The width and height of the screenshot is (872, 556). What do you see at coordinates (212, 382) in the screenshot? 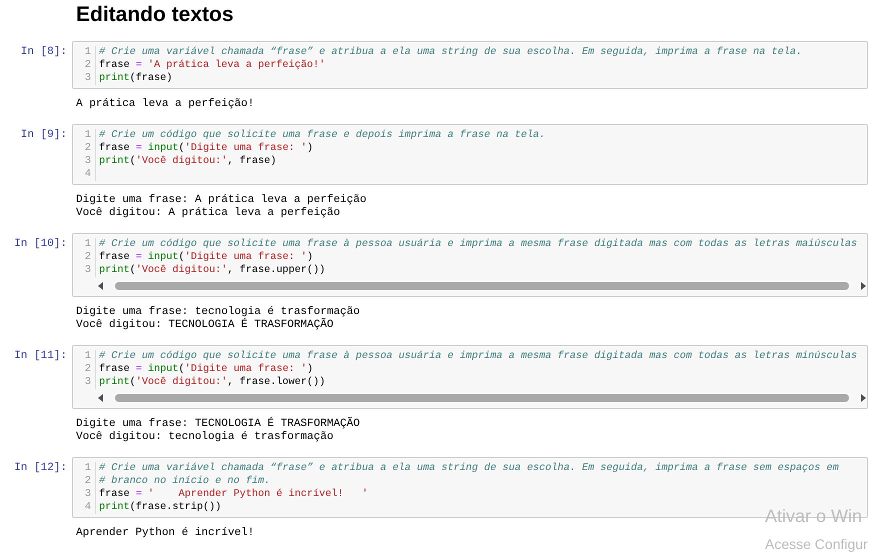
I see `code-line: print('Você digitou:', frase.lower())` at bounding box center [212, 382].